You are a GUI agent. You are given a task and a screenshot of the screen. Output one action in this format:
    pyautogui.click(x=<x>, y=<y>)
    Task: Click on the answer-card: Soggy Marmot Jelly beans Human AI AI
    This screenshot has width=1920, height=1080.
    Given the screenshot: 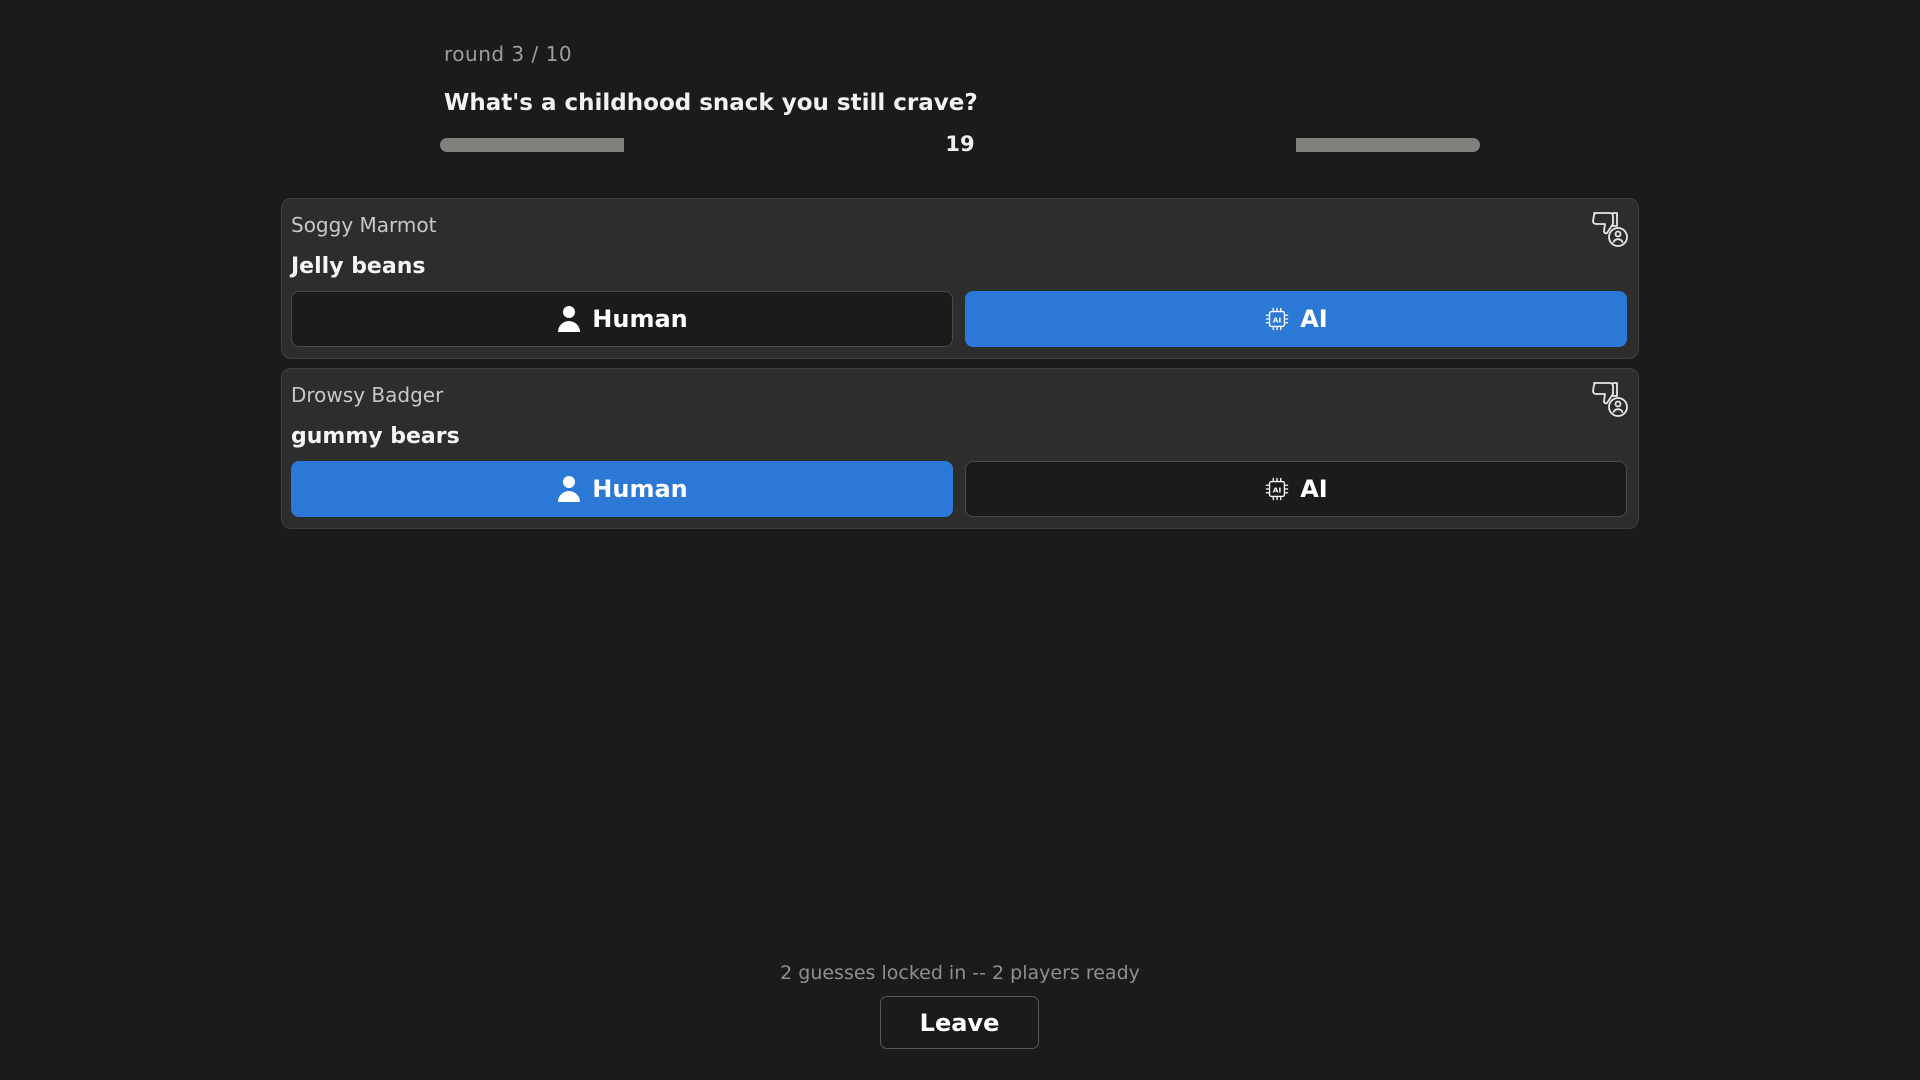 What is the action you would take?
    pyautogui.click(x=960, y=278)
    